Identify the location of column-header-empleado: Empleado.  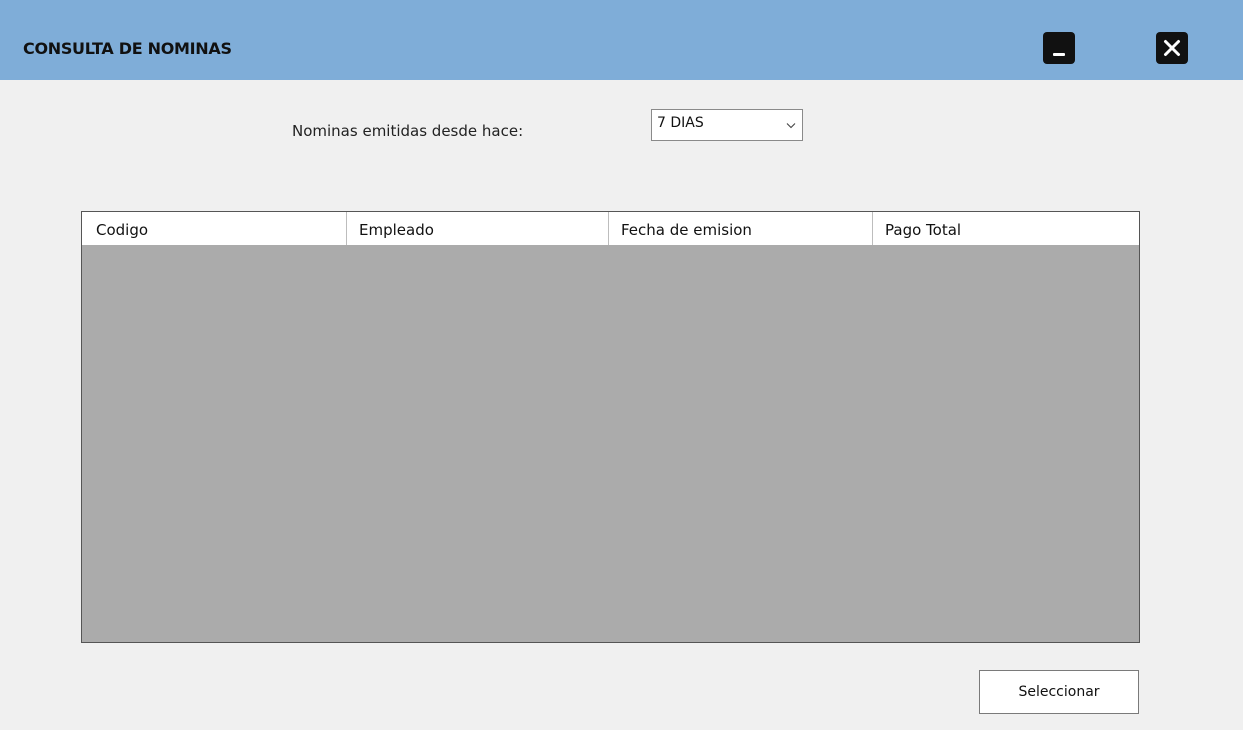
(478, 228).